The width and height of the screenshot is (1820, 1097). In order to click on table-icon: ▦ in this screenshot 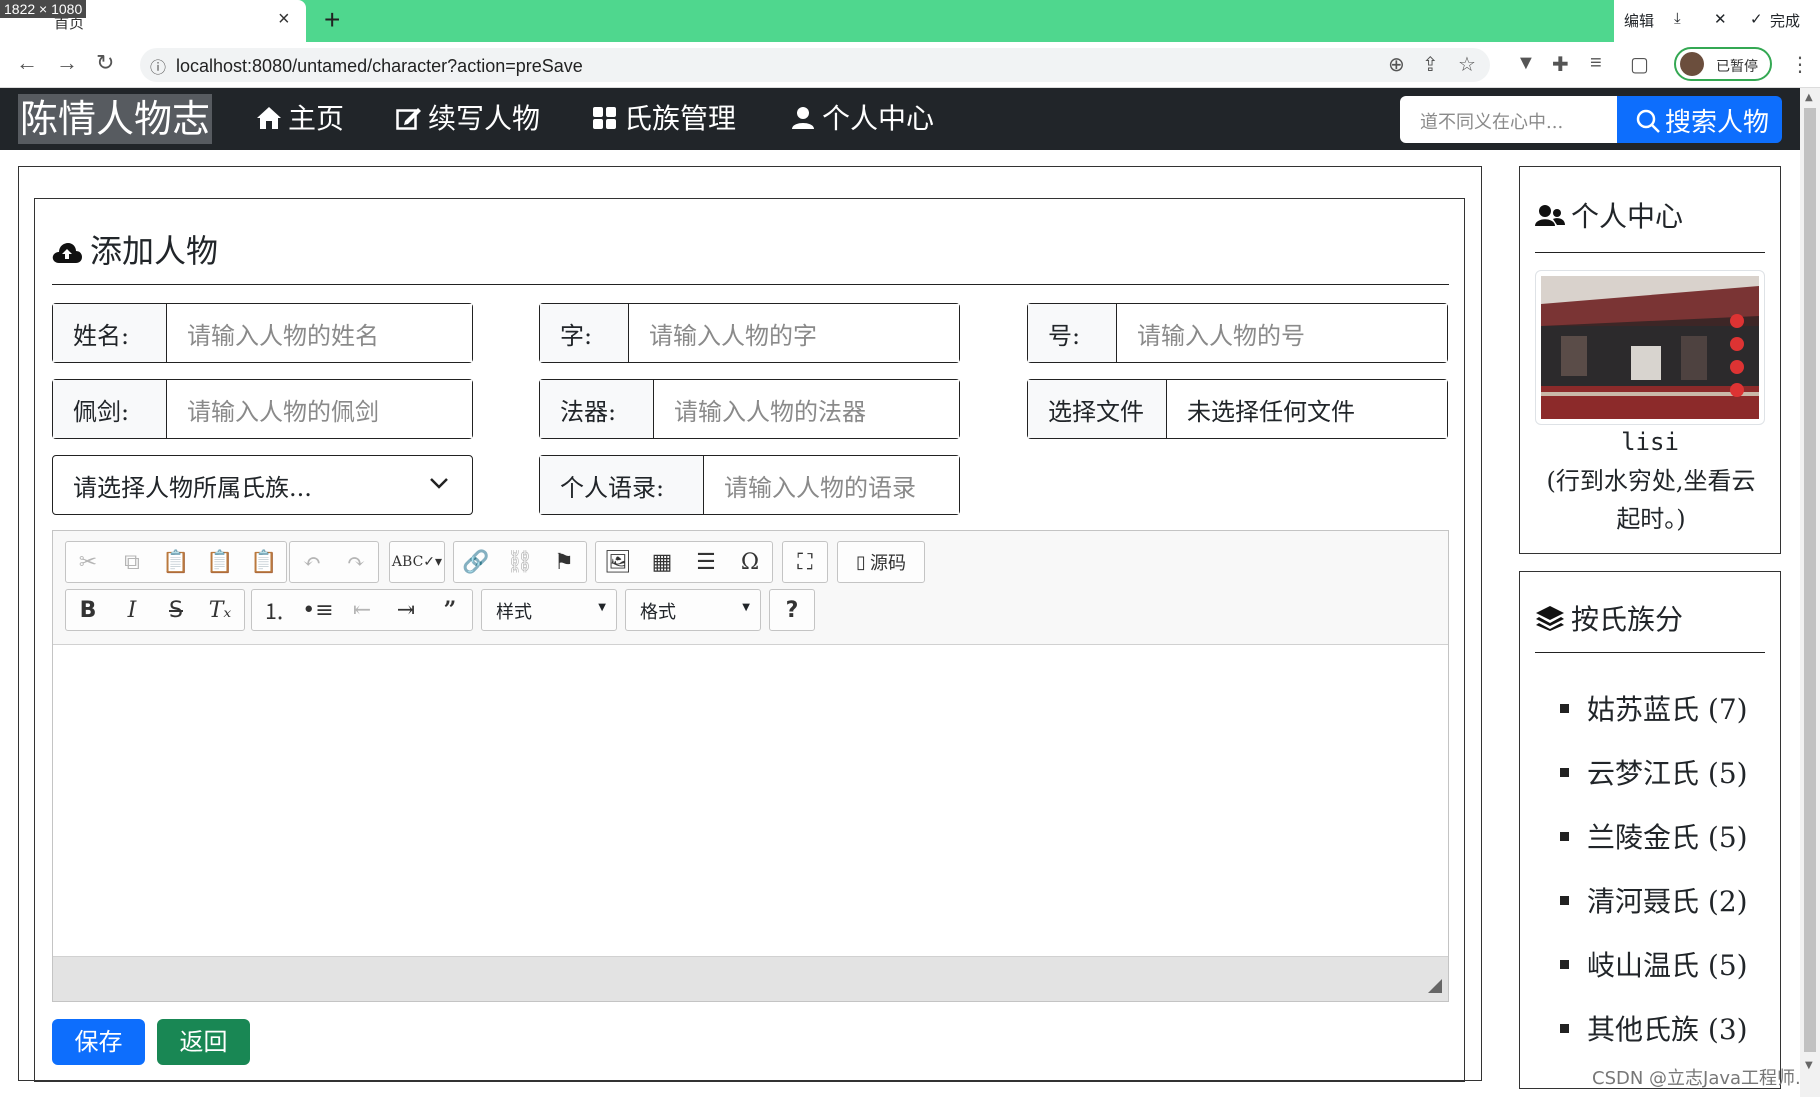, I will do `click(662, 562)`.